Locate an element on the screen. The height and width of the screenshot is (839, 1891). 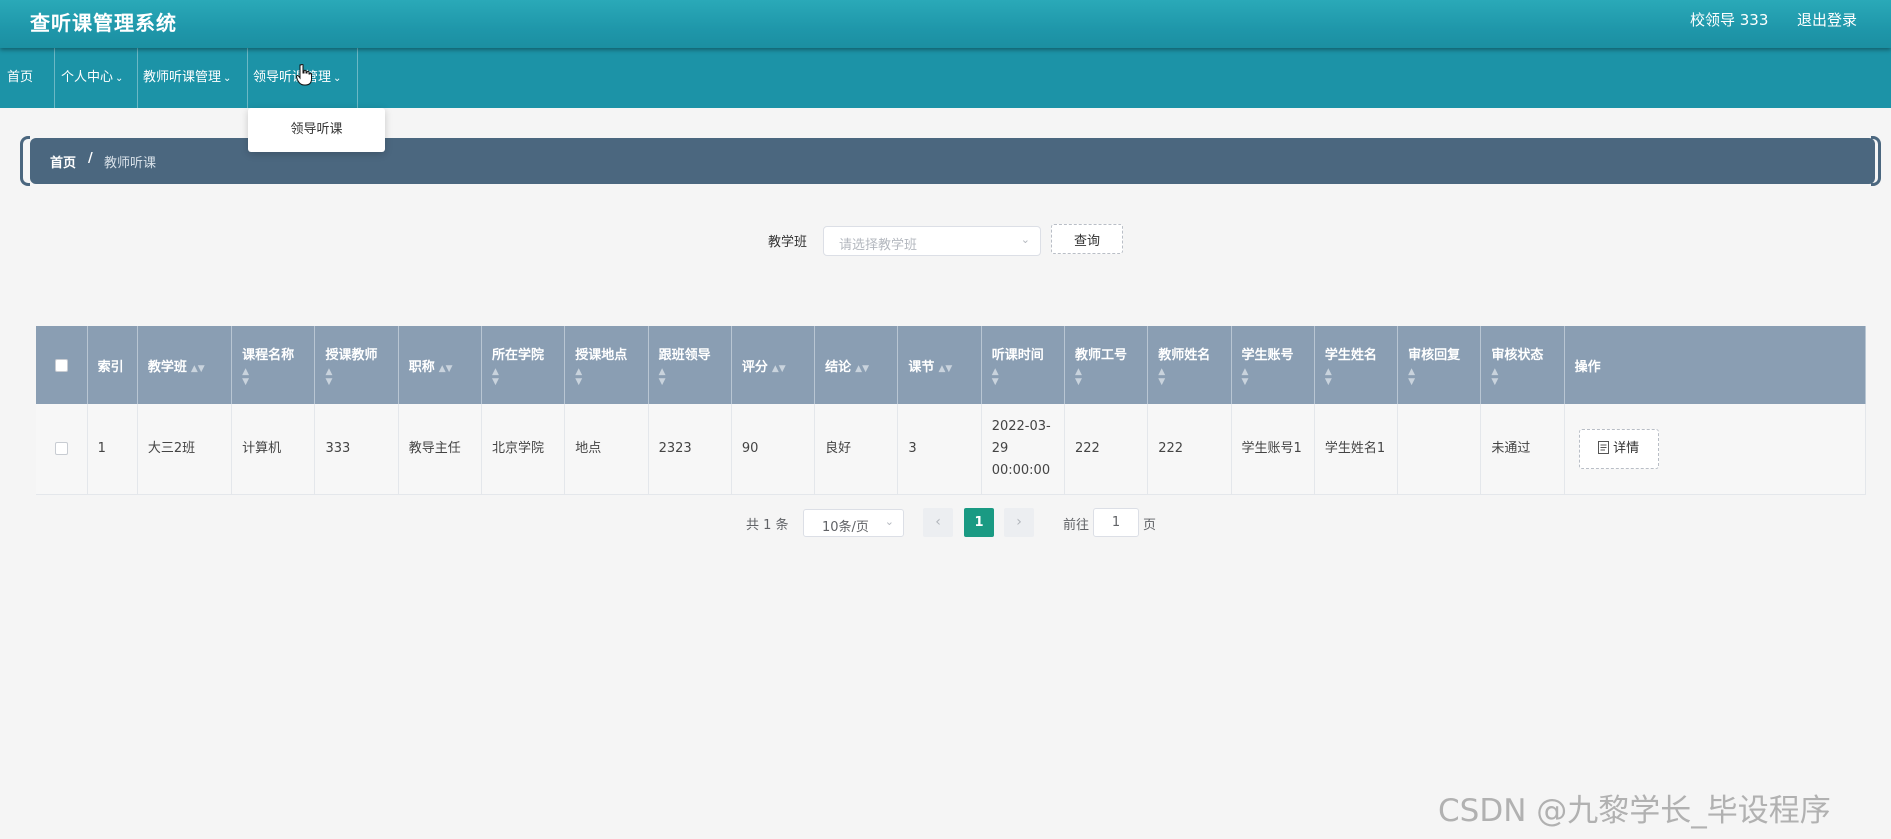
column-header: 审核回复 ▲ ▼ is located at coordinates (1439, 365).